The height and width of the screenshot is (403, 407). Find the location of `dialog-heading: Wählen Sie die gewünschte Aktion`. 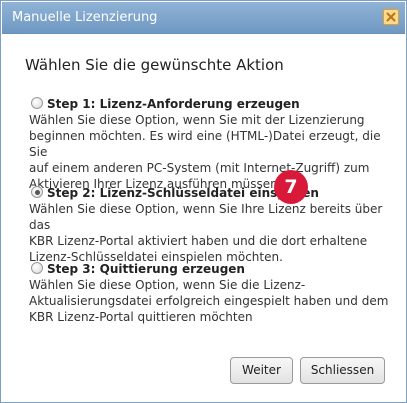

dialog-heading: Wählen Sie die gewünschte Aktion is located at coordinates (154, 65).